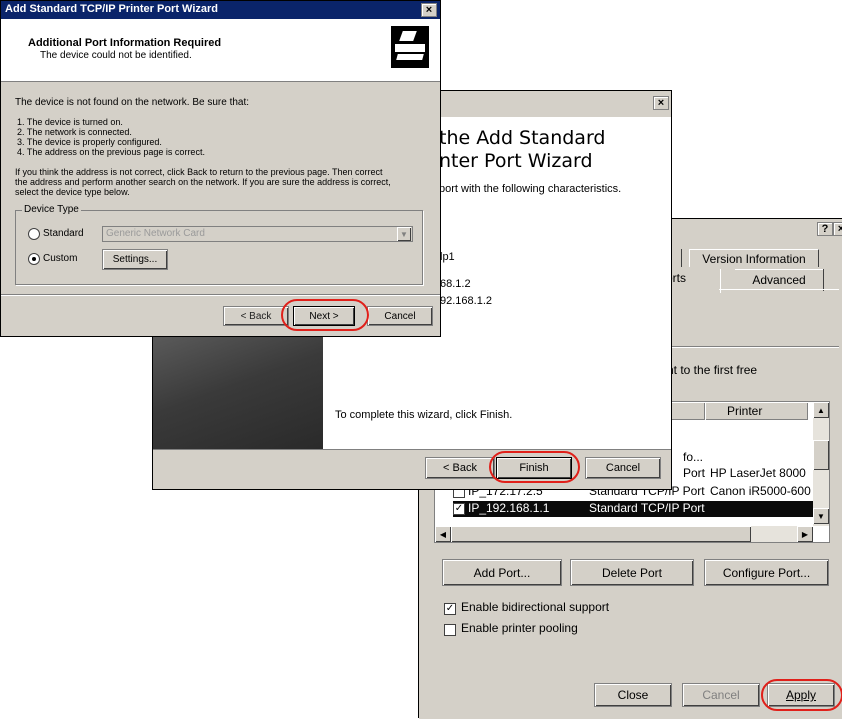 This screenshot has width=842, height=719. What do you see at coordinates (509, 508) in the screenshot?
I see `port-name: IP_192.168.1.1` at bounding box center [509, 508].